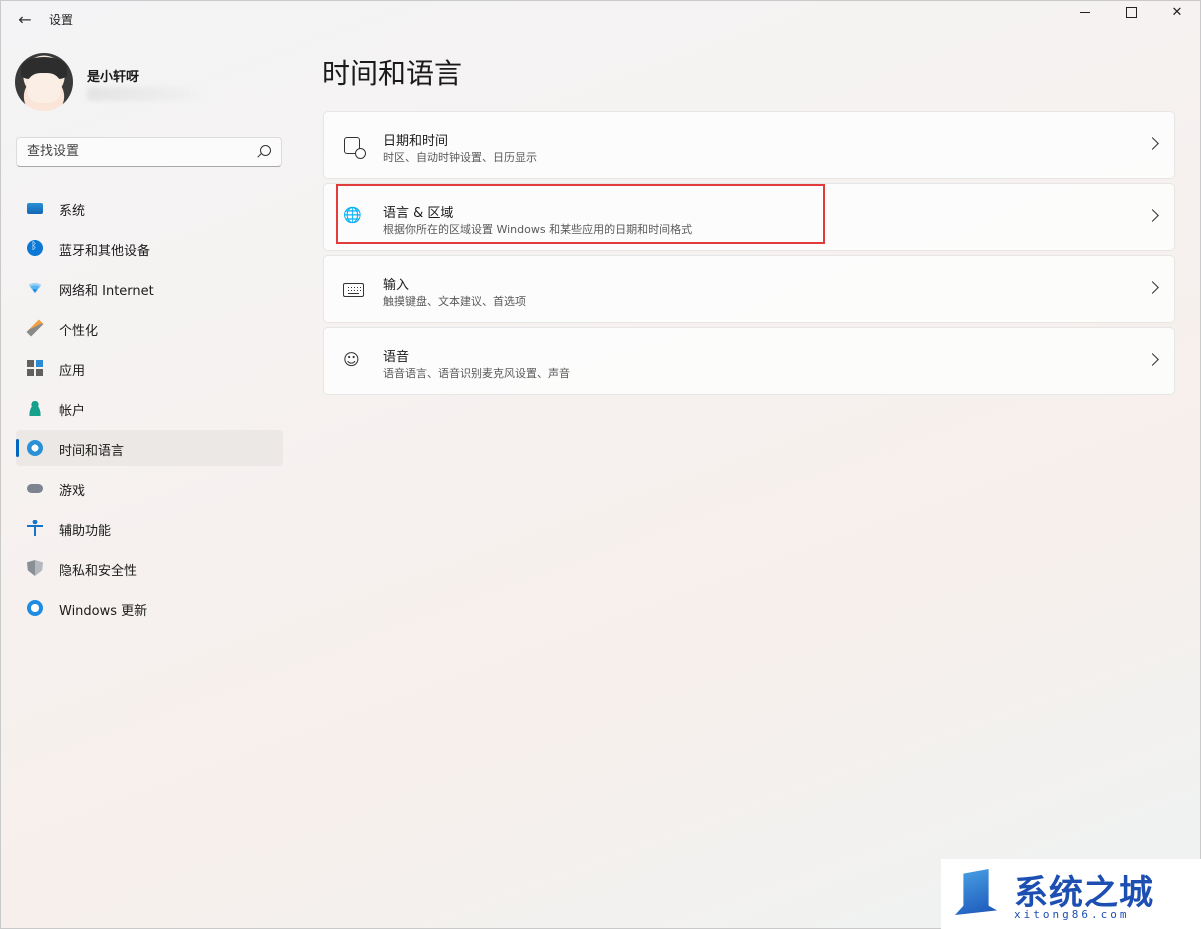 This screenshot has height=929, width=1201. Describe the element at coordinates (149, 448) in the screenshot. I see `sidebar-item-time-language: 时间和语言` at that location.